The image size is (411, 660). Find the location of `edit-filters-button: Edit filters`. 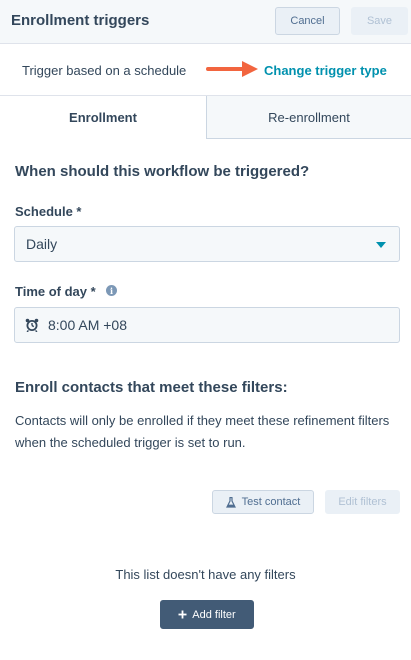

edit-filters-button: Edit filters is located at coordinates (362, 502).